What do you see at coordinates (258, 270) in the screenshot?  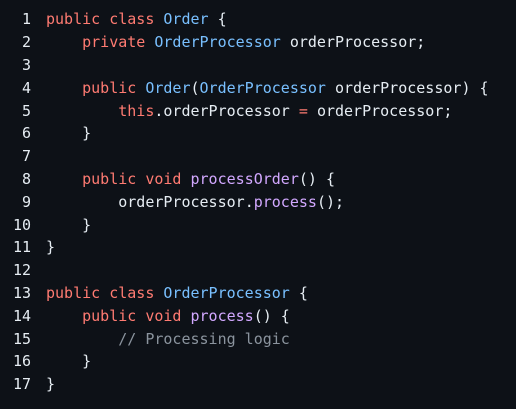 I see `code-line: 12` at bounding box center [258, 270].